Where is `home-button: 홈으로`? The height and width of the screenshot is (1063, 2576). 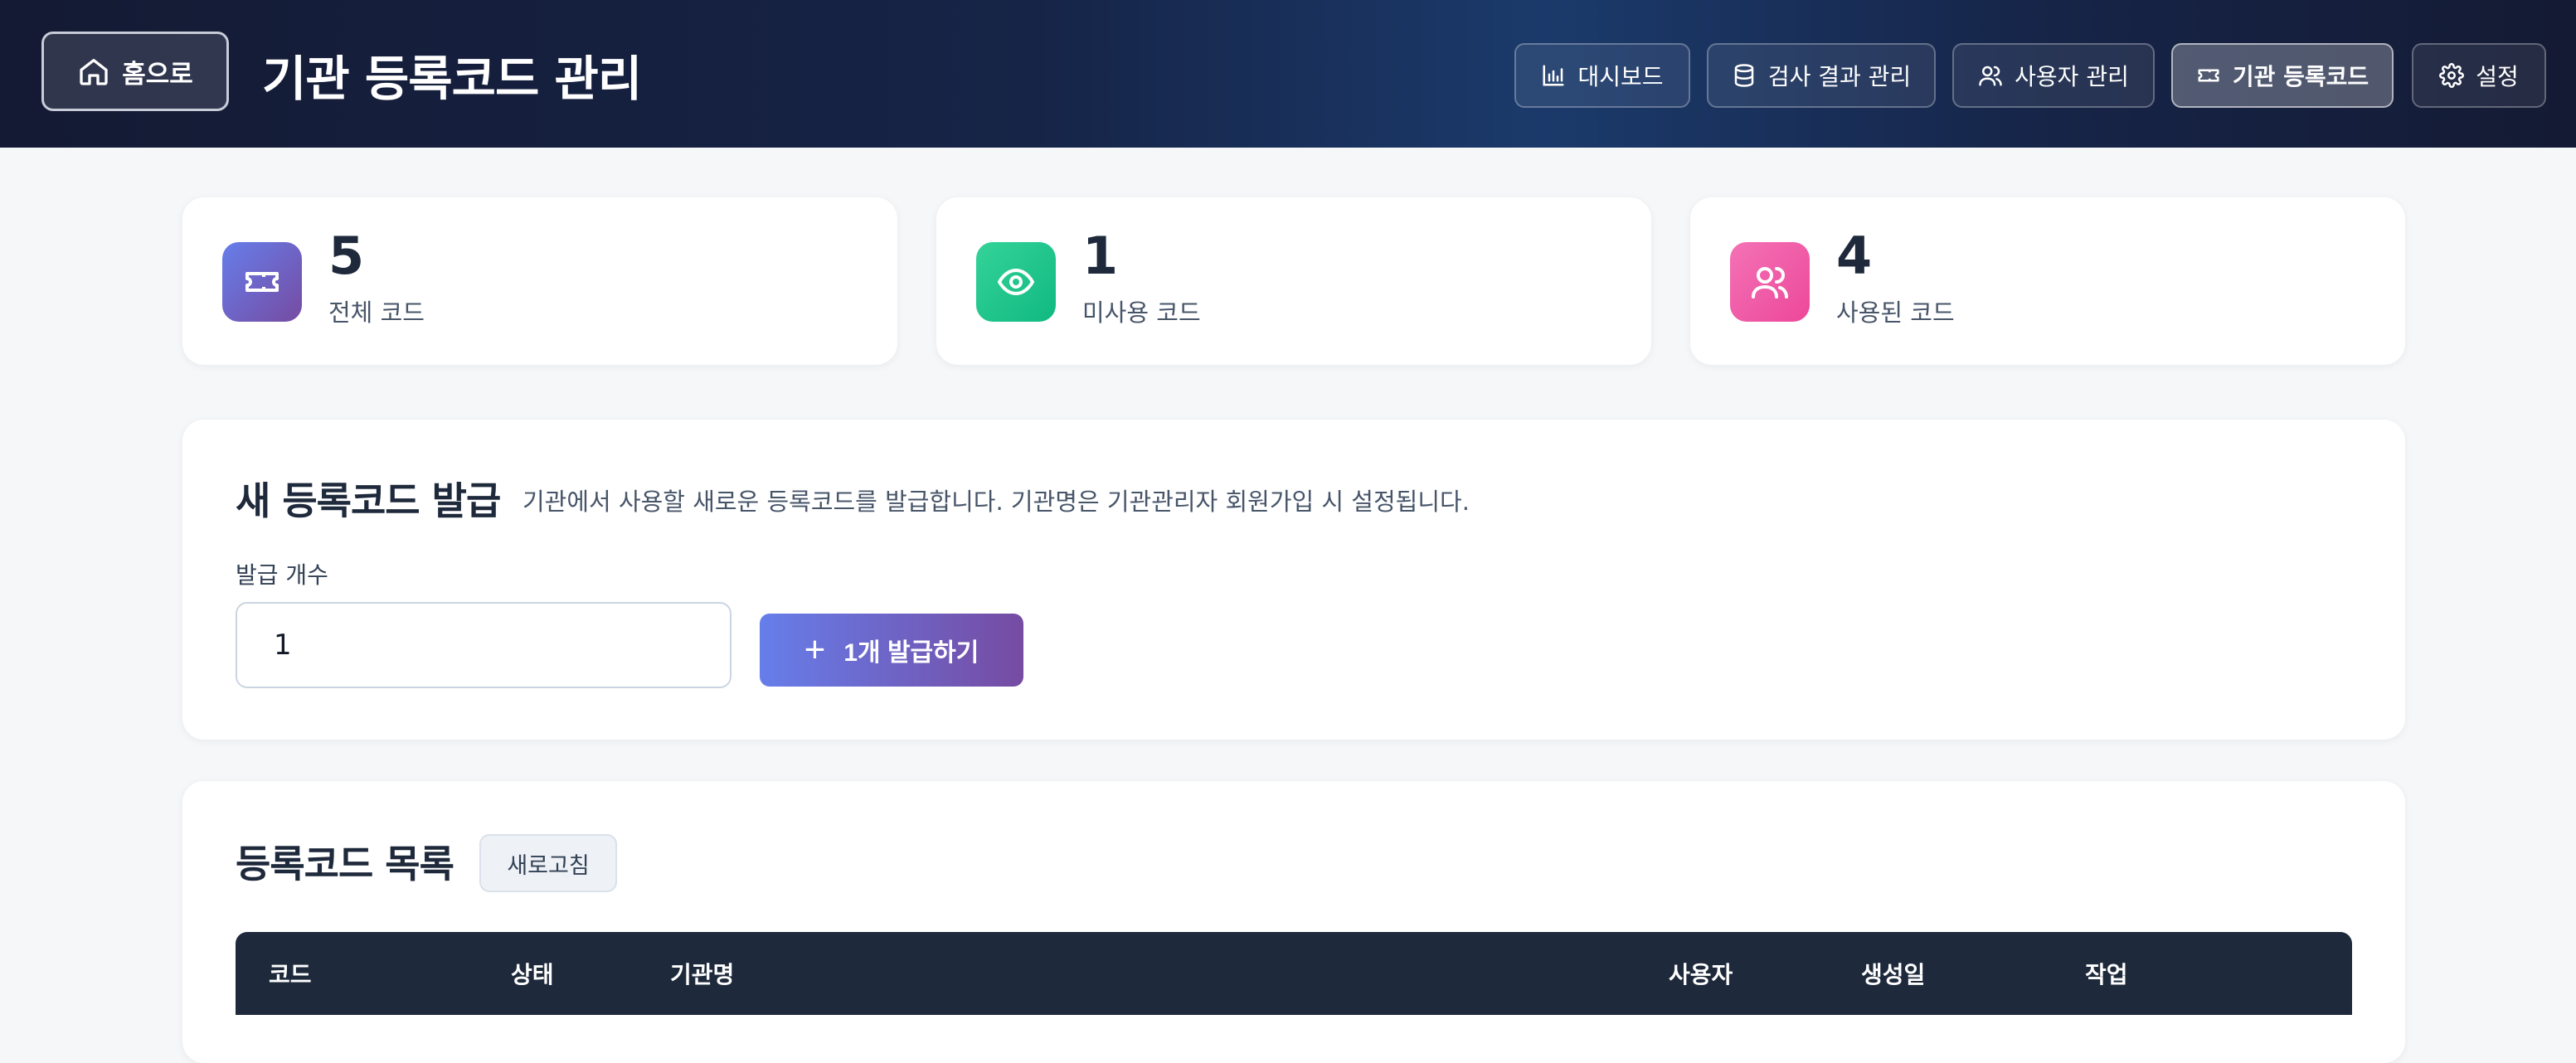
home-button: 홈으로 is located at coordinates (135, 71).